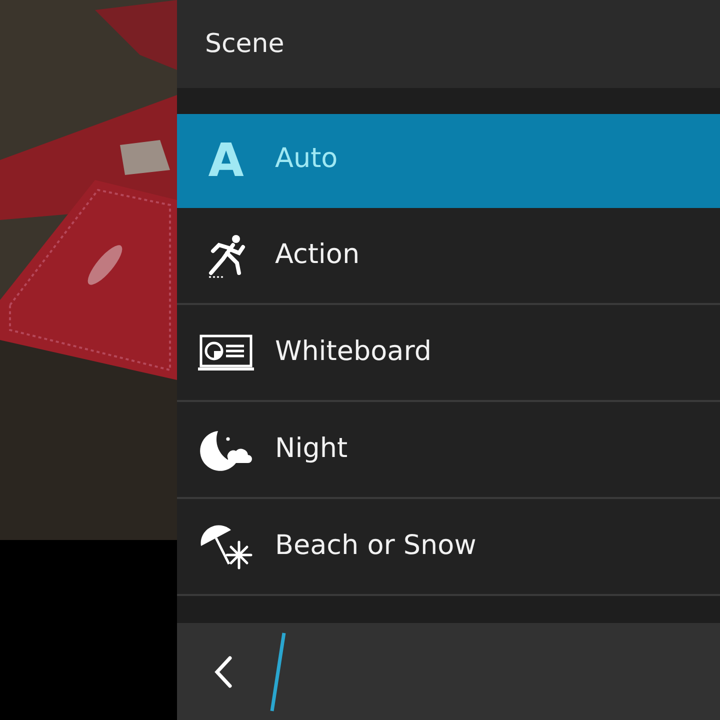  What do you see at coordinates (448, 353) in the screenshot?
I see `scene-item: Whiteboard` at bounding box center [448, 353].